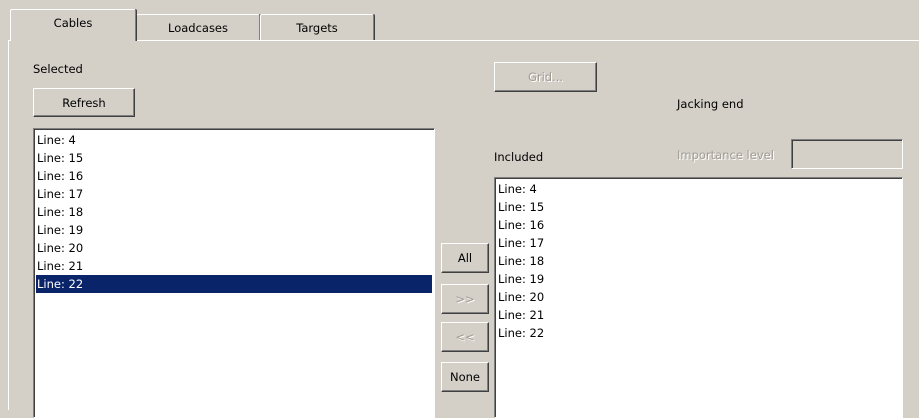 The width and height of the screenshot is (919, 418). I want to click on tab-targets: Targets, so click(317, 27).